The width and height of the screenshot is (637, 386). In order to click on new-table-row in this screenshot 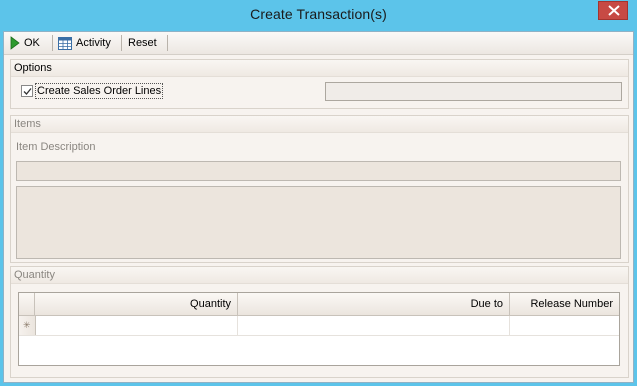, I will do `click(319, 326)`.